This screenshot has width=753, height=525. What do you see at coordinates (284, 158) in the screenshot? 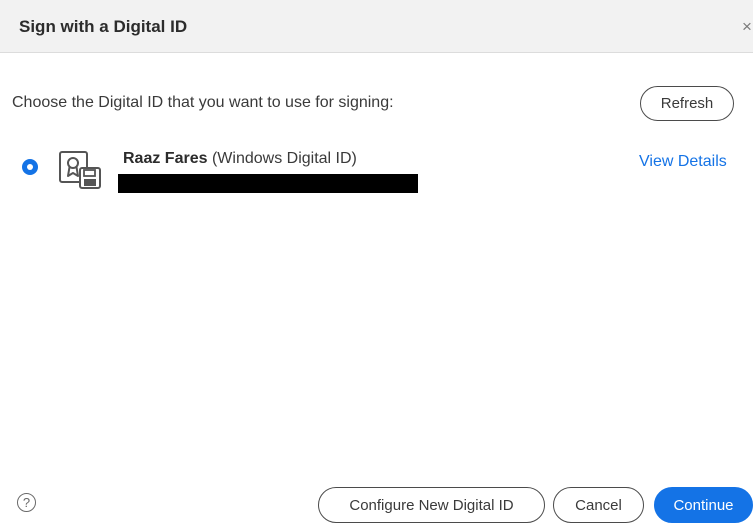
I see `digital-id-type: (Windows Digital ID)` at bounding box center [284, 158].